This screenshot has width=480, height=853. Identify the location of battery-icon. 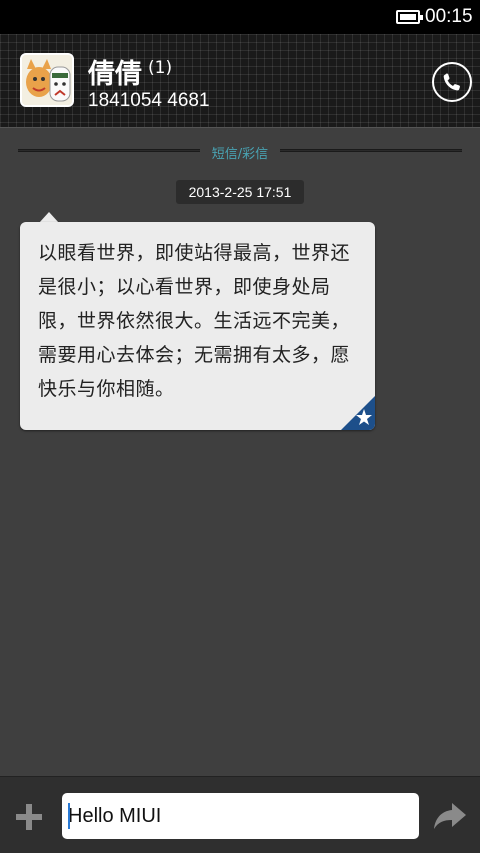
(409, 17).